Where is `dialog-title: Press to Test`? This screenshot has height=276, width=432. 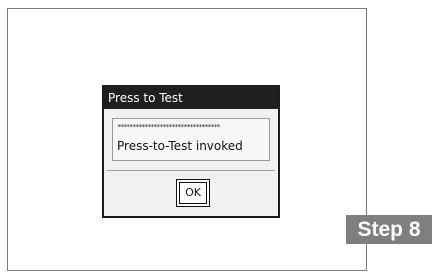 dialog-title: Press to Test is located at coordinates (191, 98).